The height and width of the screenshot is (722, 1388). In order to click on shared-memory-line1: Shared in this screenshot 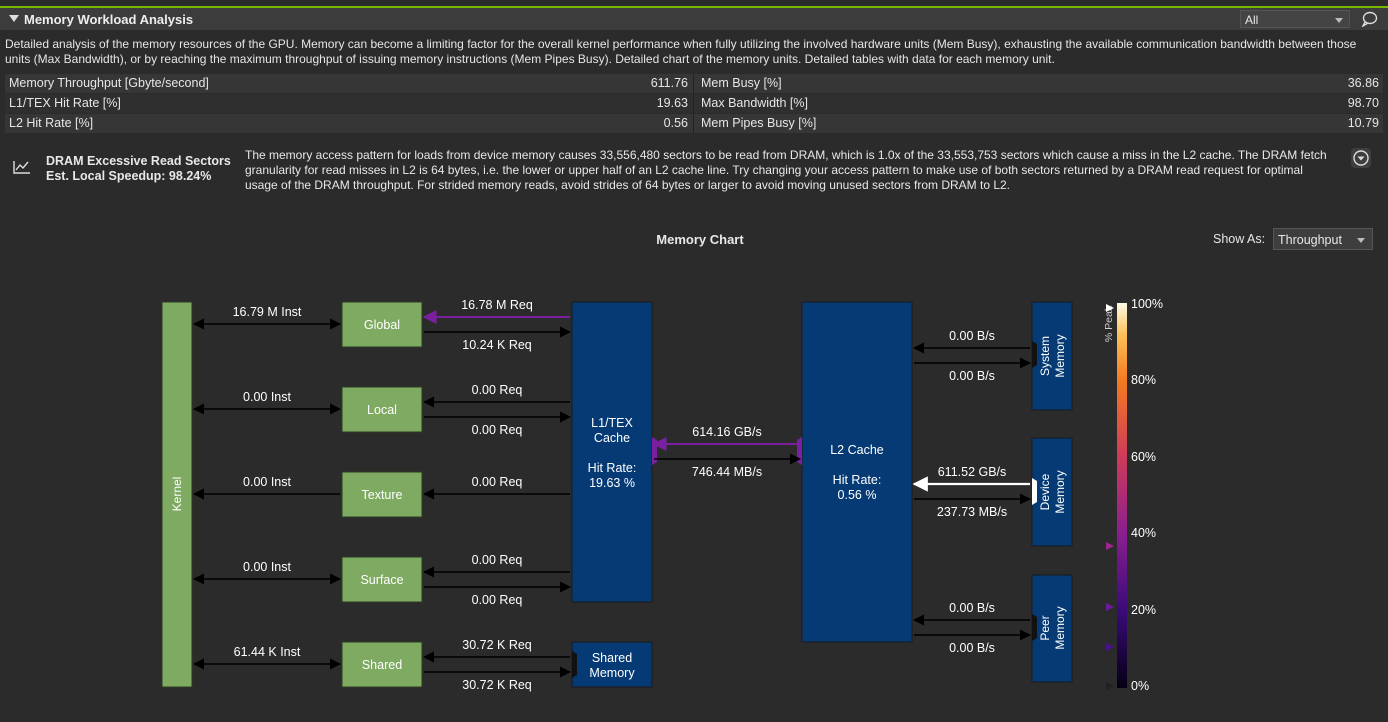, I will do `click(612, 658)`.